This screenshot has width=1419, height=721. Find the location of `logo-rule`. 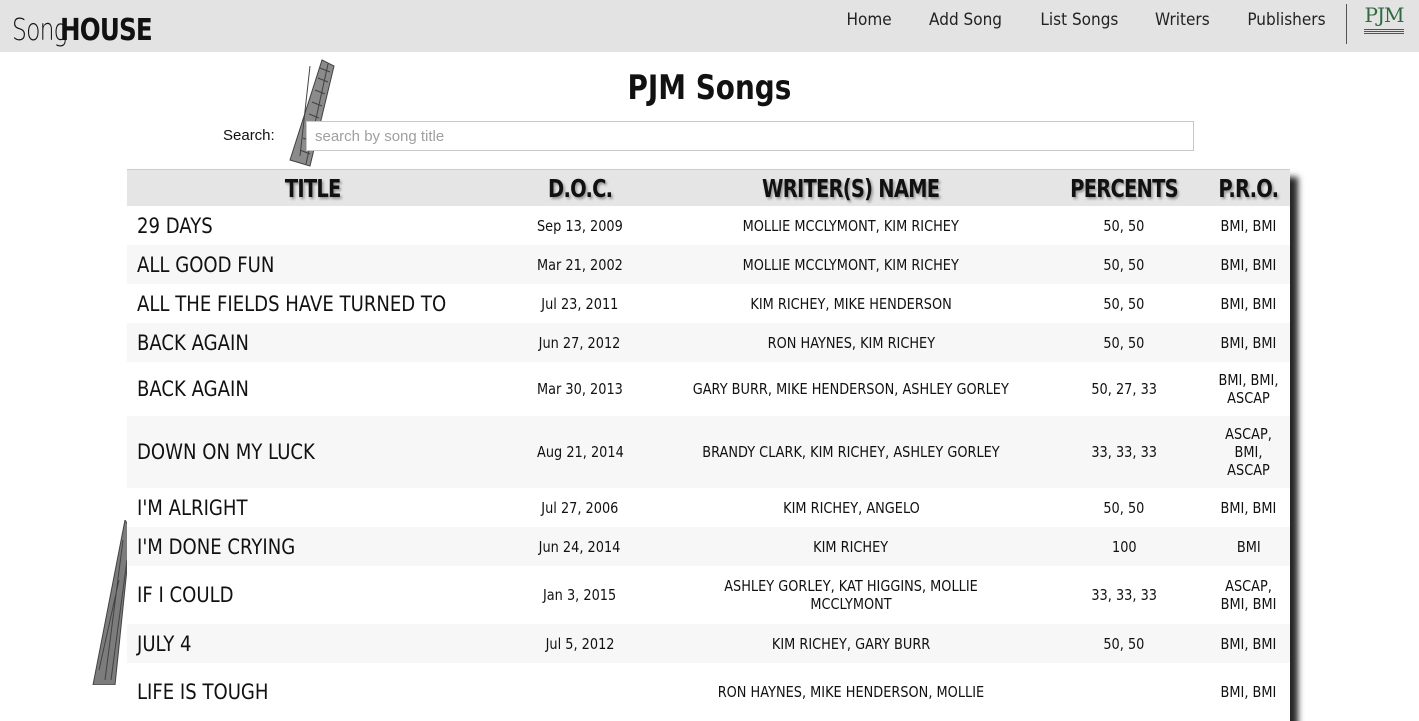

logo-rule is located at coordinates (1384, 31).